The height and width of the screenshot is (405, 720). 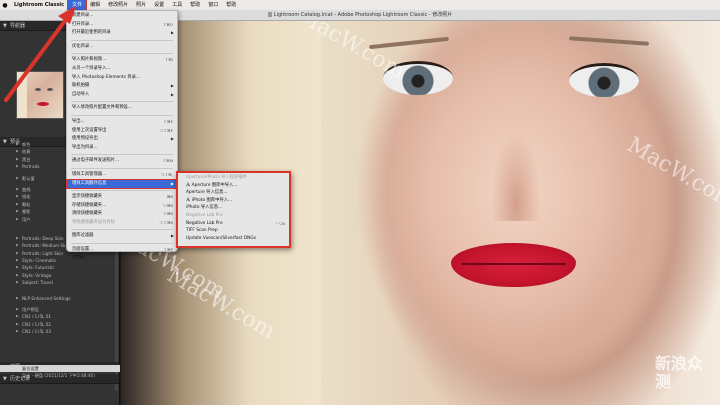 What do you see at coordinates (60, 309) in the screenshot?
I see `preset-item: ▶ 用户预设` at bounding box center [60, 309].